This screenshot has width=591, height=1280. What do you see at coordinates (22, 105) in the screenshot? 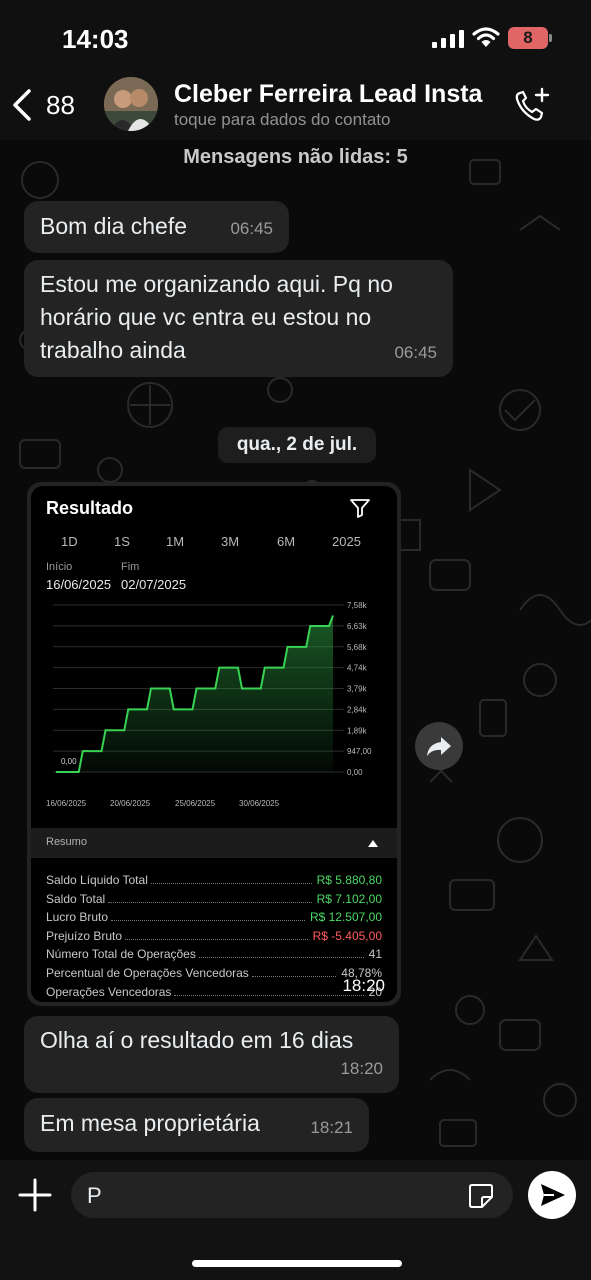
I see `back-chevron-icon` at bounding box center [22, 105].